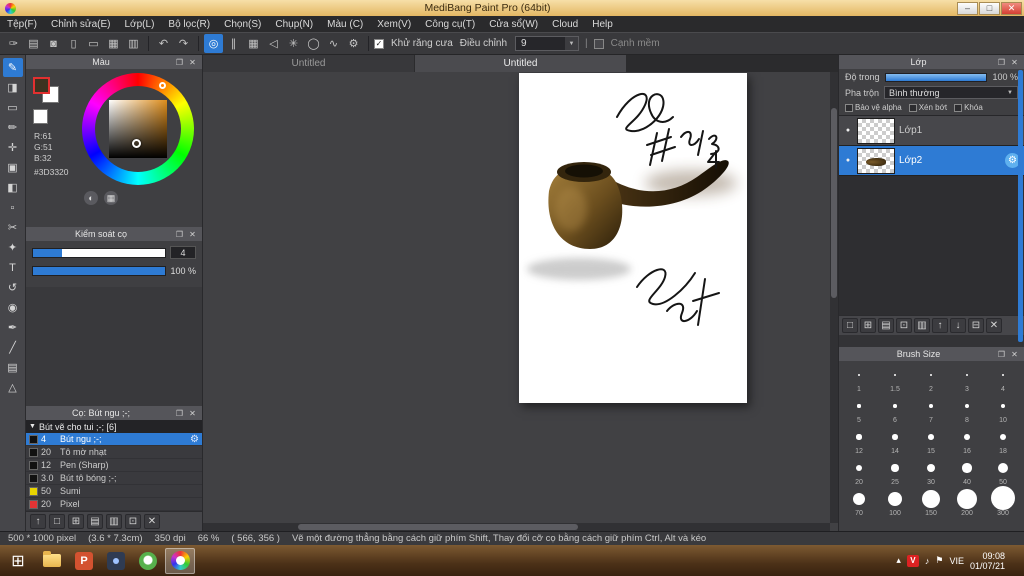 The height and width of the screenshot is (576, 1024). I want to click on brush-size-option: 7, so click(931, 410).